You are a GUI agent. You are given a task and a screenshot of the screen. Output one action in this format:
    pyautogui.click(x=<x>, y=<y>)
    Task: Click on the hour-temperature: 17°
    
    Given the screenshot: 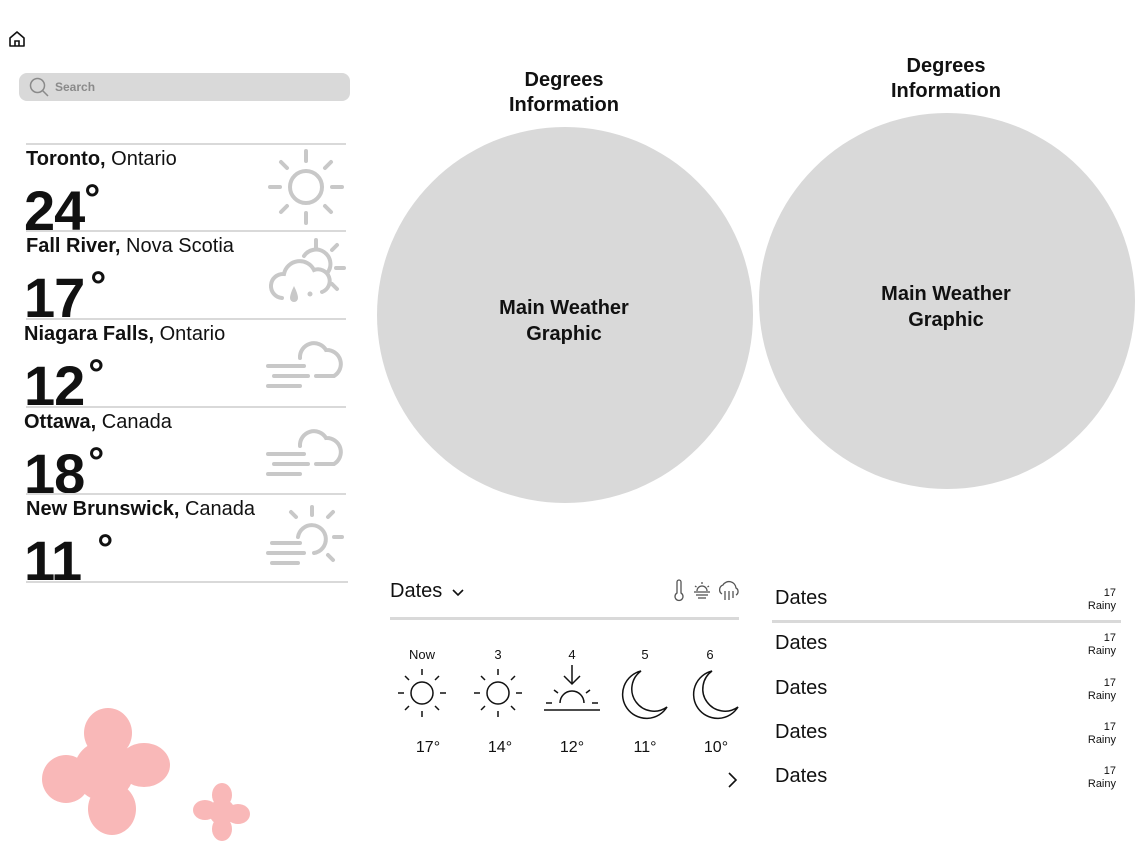 What is the action you would take?
    pyautogui.click(x=428, y=747)
    